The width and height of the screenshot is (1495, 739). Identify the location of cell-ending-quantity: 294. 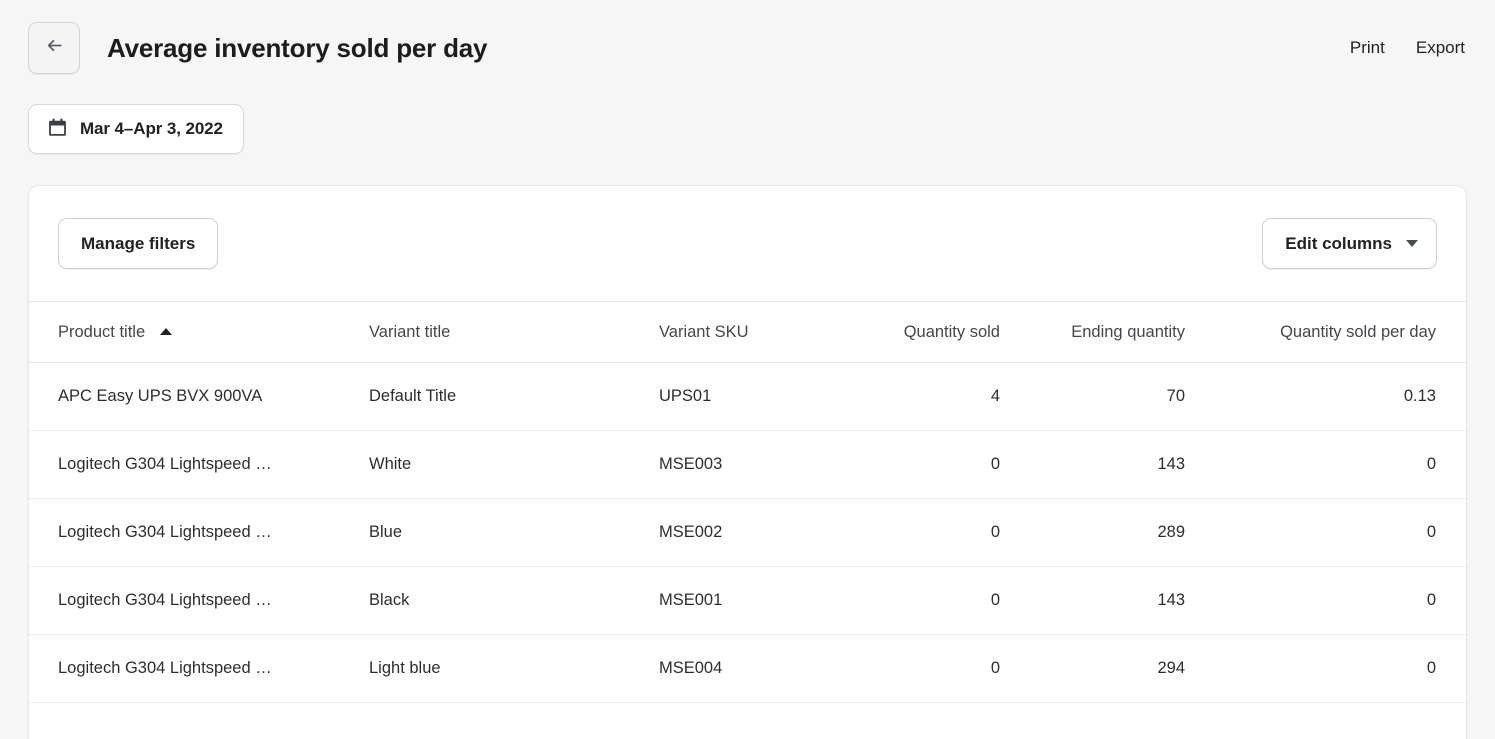
(1109, 668).